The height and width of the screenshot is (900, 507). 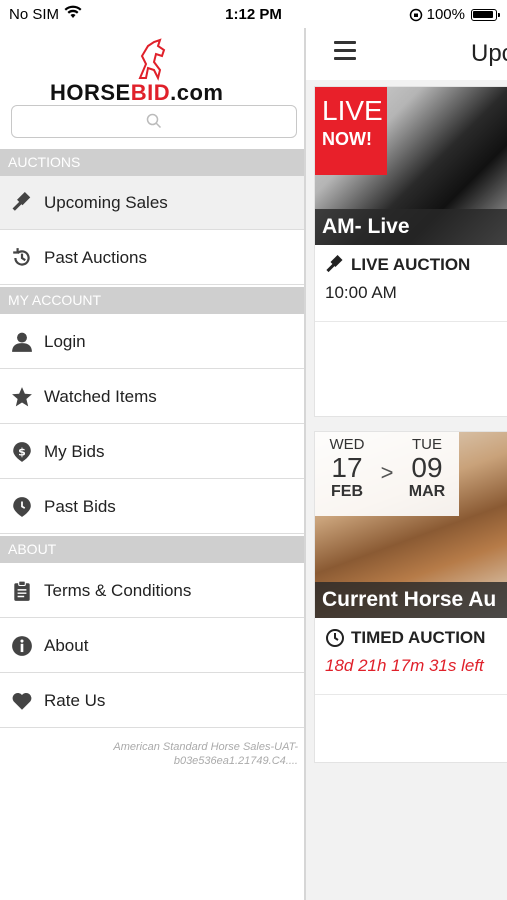 What do you see at coordinates (152, 300) in the screenshot?
I see `section-my-account: MY ACCOUNT` at bounding box center [152, 300].